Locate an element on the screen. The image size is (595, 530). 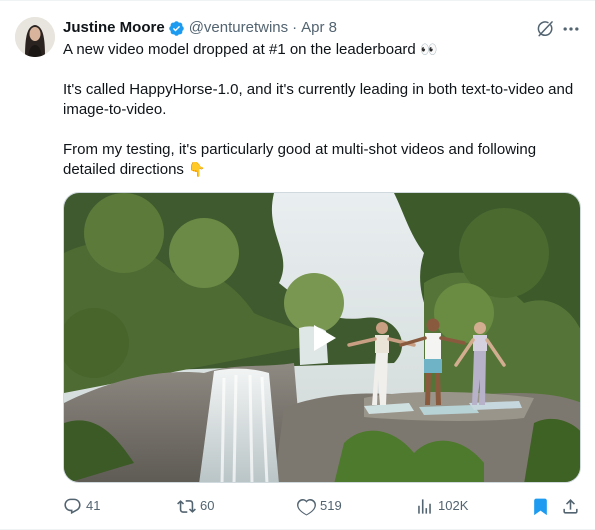
avatar is located at coordinates (35, 37).